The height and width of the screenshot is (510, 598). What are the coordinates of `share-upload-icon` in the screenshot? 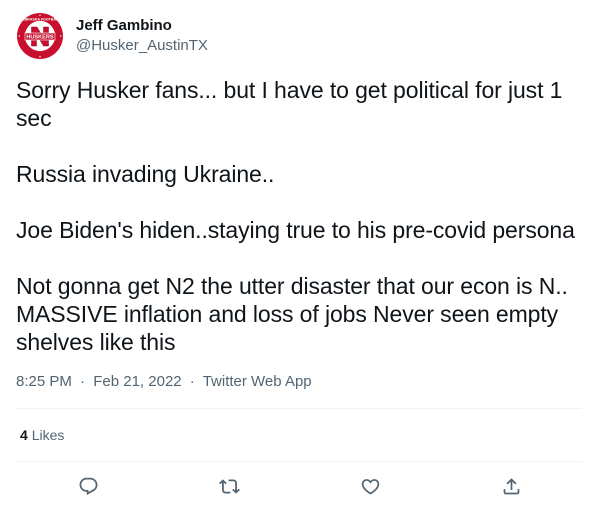 It's located at (511, 485).